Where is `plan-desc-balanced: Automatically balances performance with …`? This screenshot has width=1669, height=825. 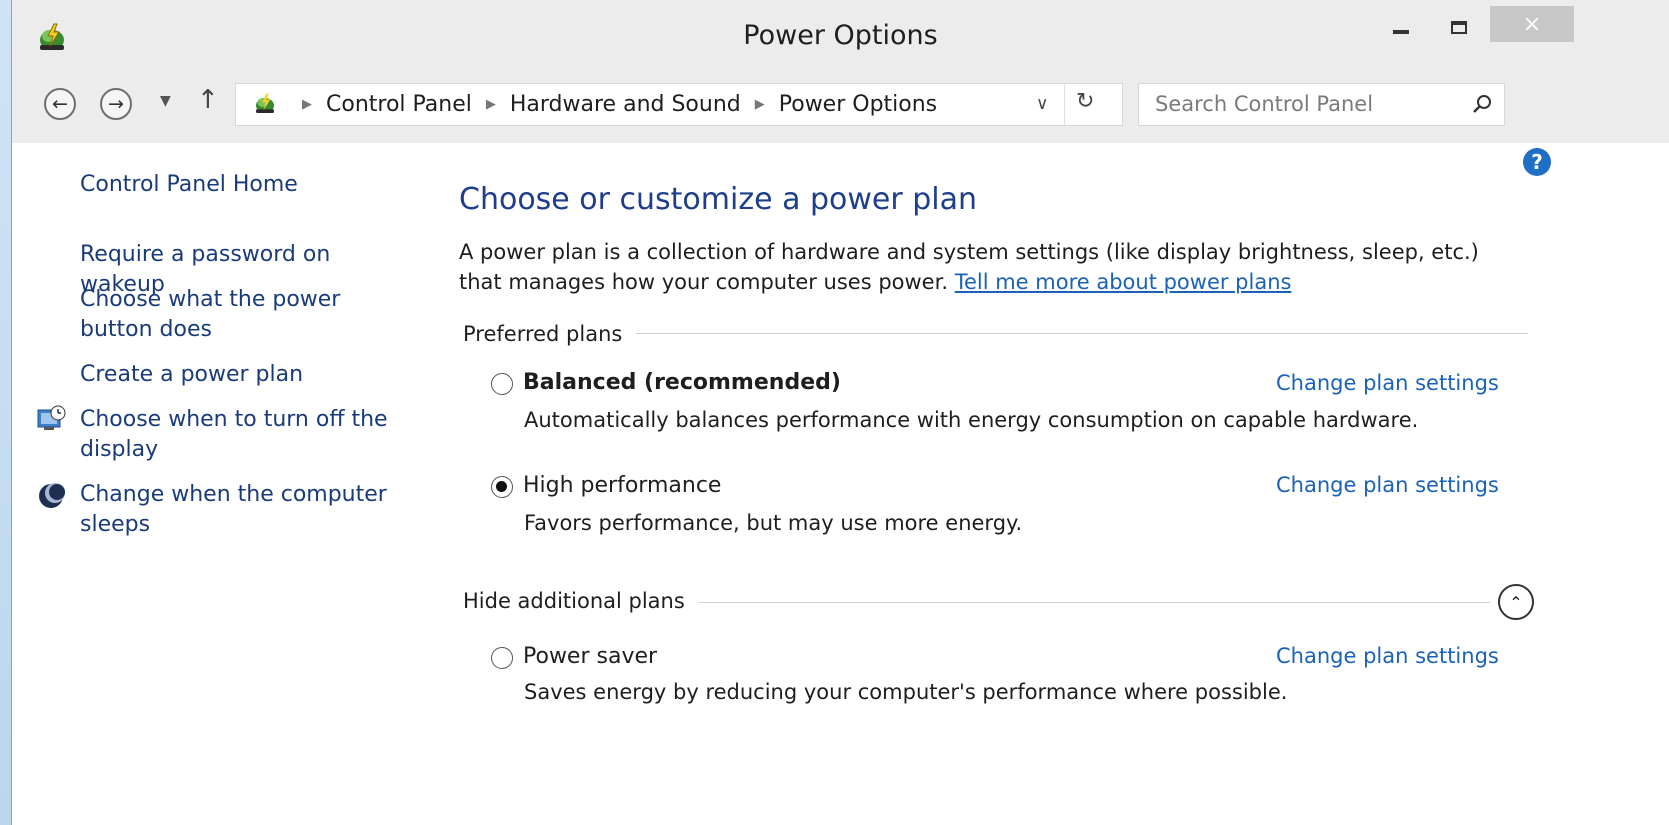
plan-desc-balanced: Automatically balances performance with … is located at coordinates (971, 420).